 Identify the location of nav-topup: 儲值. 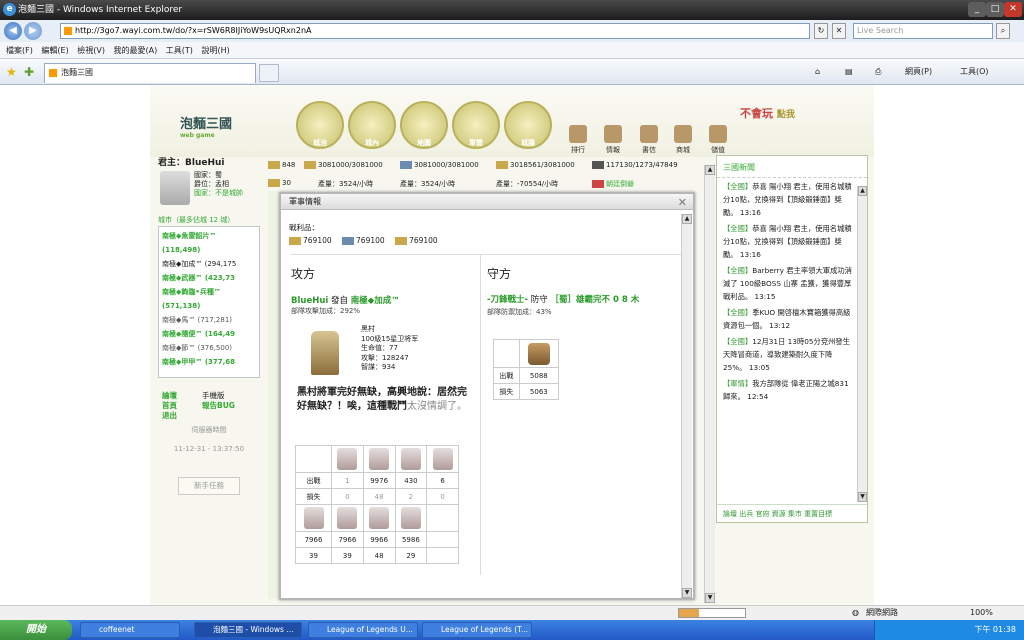
(718, 140).